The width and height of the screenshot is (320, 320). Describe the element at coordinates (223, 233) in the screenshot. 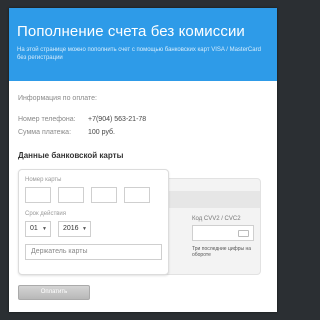

I see `cvc-input` at that location.